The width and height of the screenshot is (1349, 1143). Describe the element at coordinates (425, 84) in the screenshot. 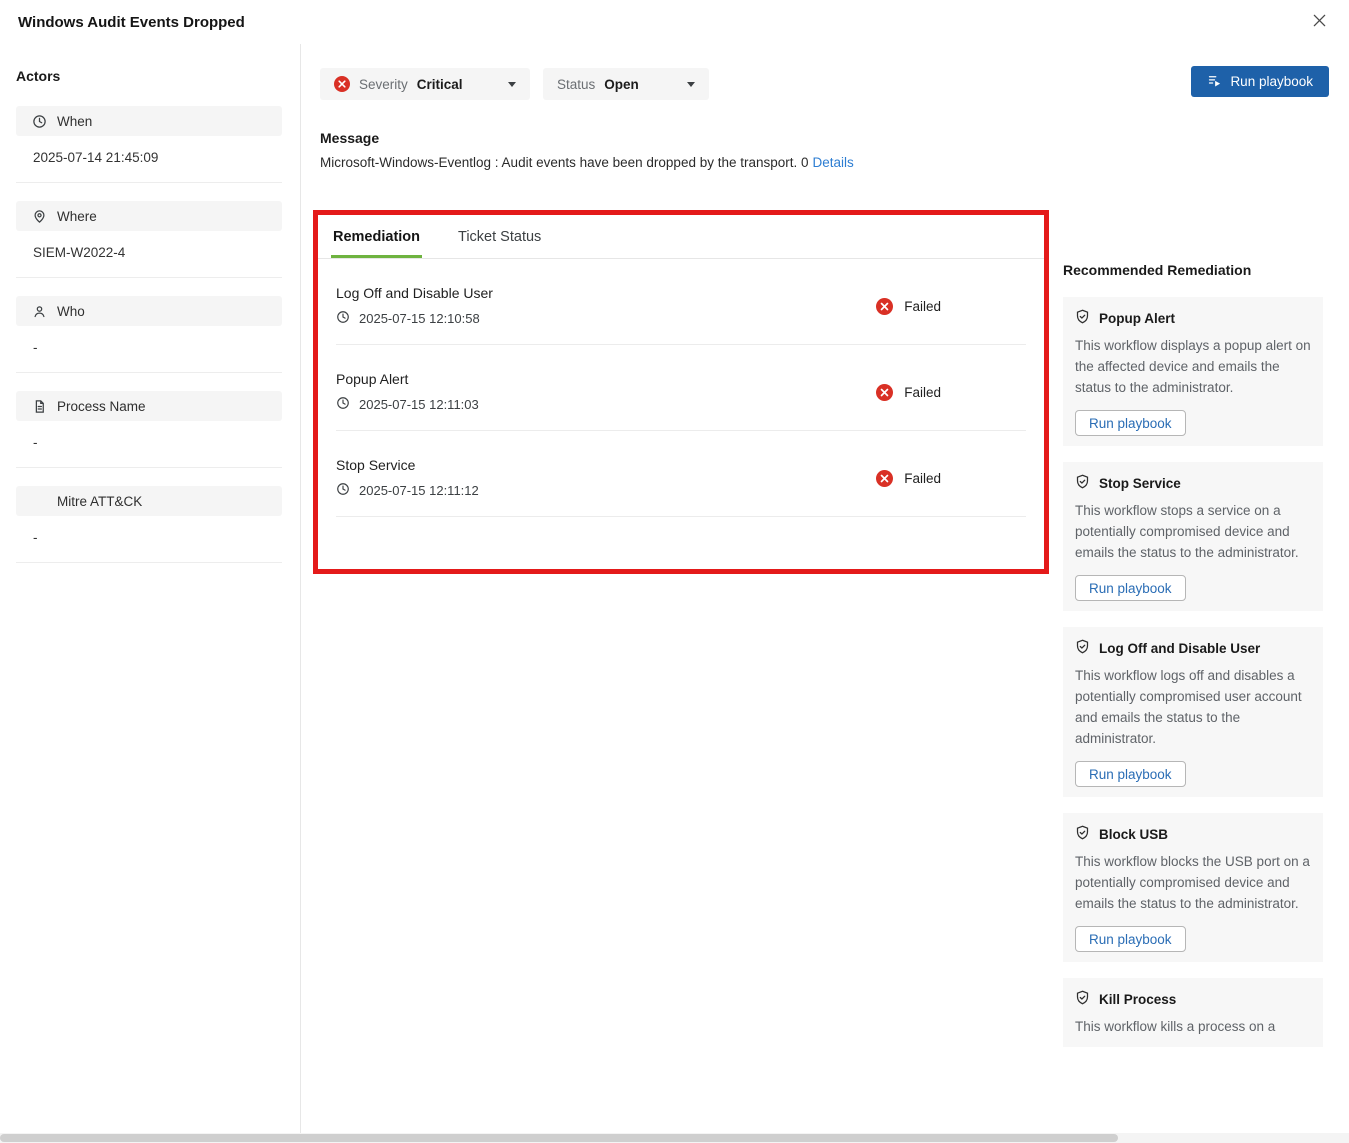

I see `severity-filter-dropdown: Severity Critical` at that location.